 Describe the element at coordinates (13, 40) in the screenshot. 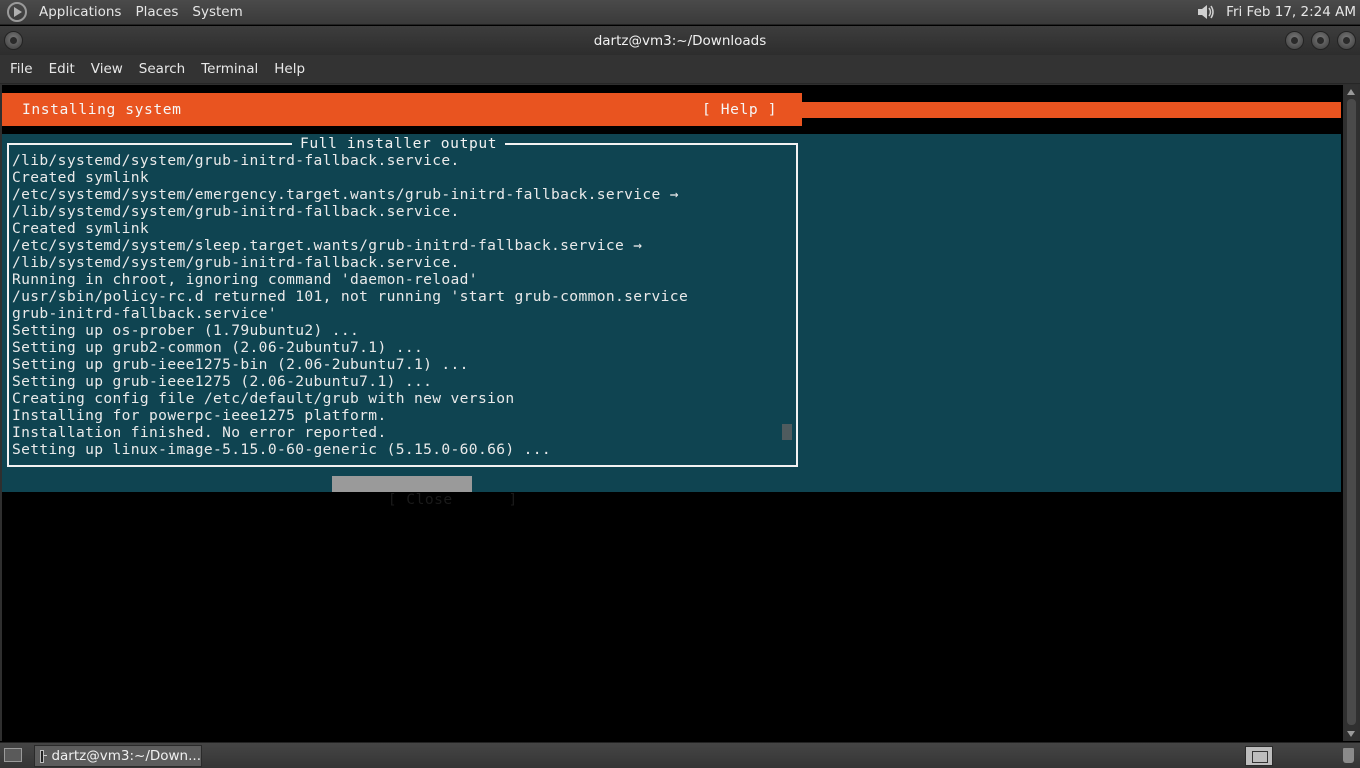

I see `window-menu-button` at that location.